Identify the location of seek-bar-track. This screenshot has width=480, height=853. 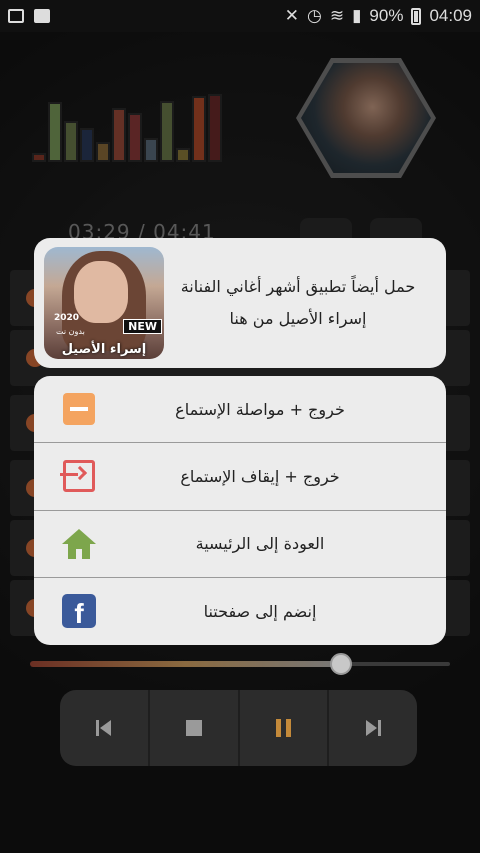
(398, 664).